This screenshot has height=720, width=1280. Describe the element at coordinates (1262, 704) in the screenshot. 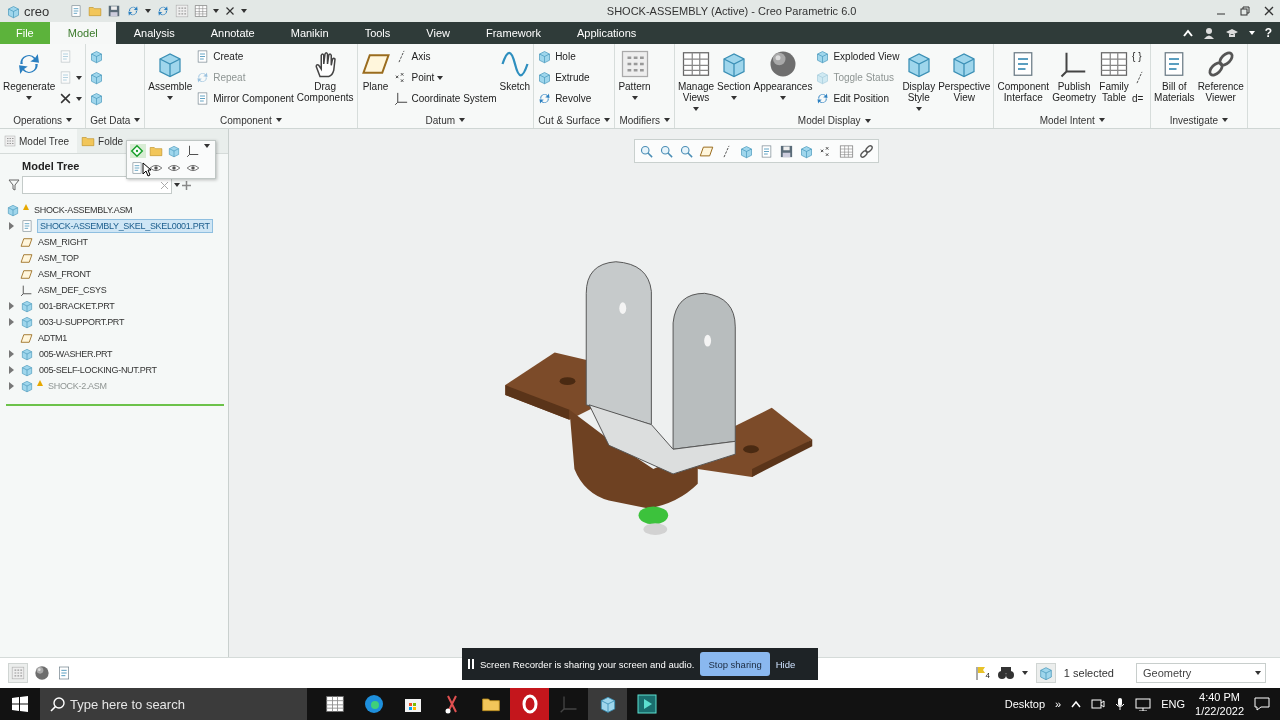

I see `notification-icon` at that location.